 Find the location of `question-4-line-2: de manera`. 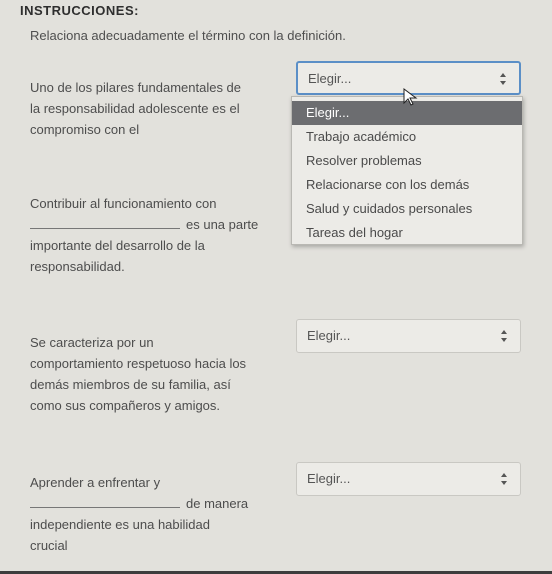

question-4-line-2: de manera is located at coordinates (155, 503).